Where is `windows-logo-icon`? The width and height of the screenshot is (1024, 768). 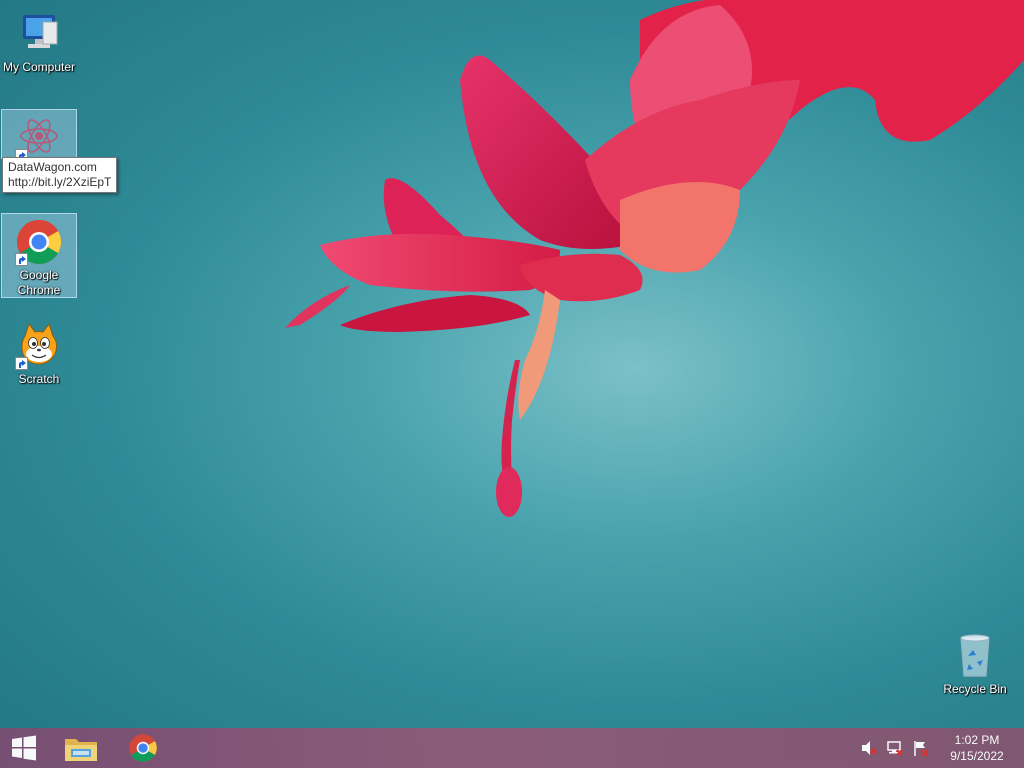 windows-logo-icon is located at coordinates (24, 748).